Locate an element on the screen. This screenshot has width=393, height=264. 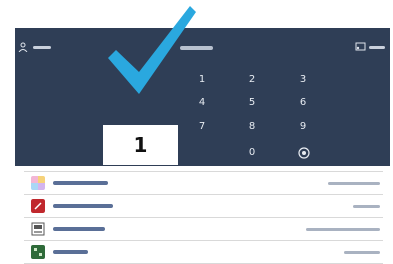
top-right-label is located at coordinates (377, 47).